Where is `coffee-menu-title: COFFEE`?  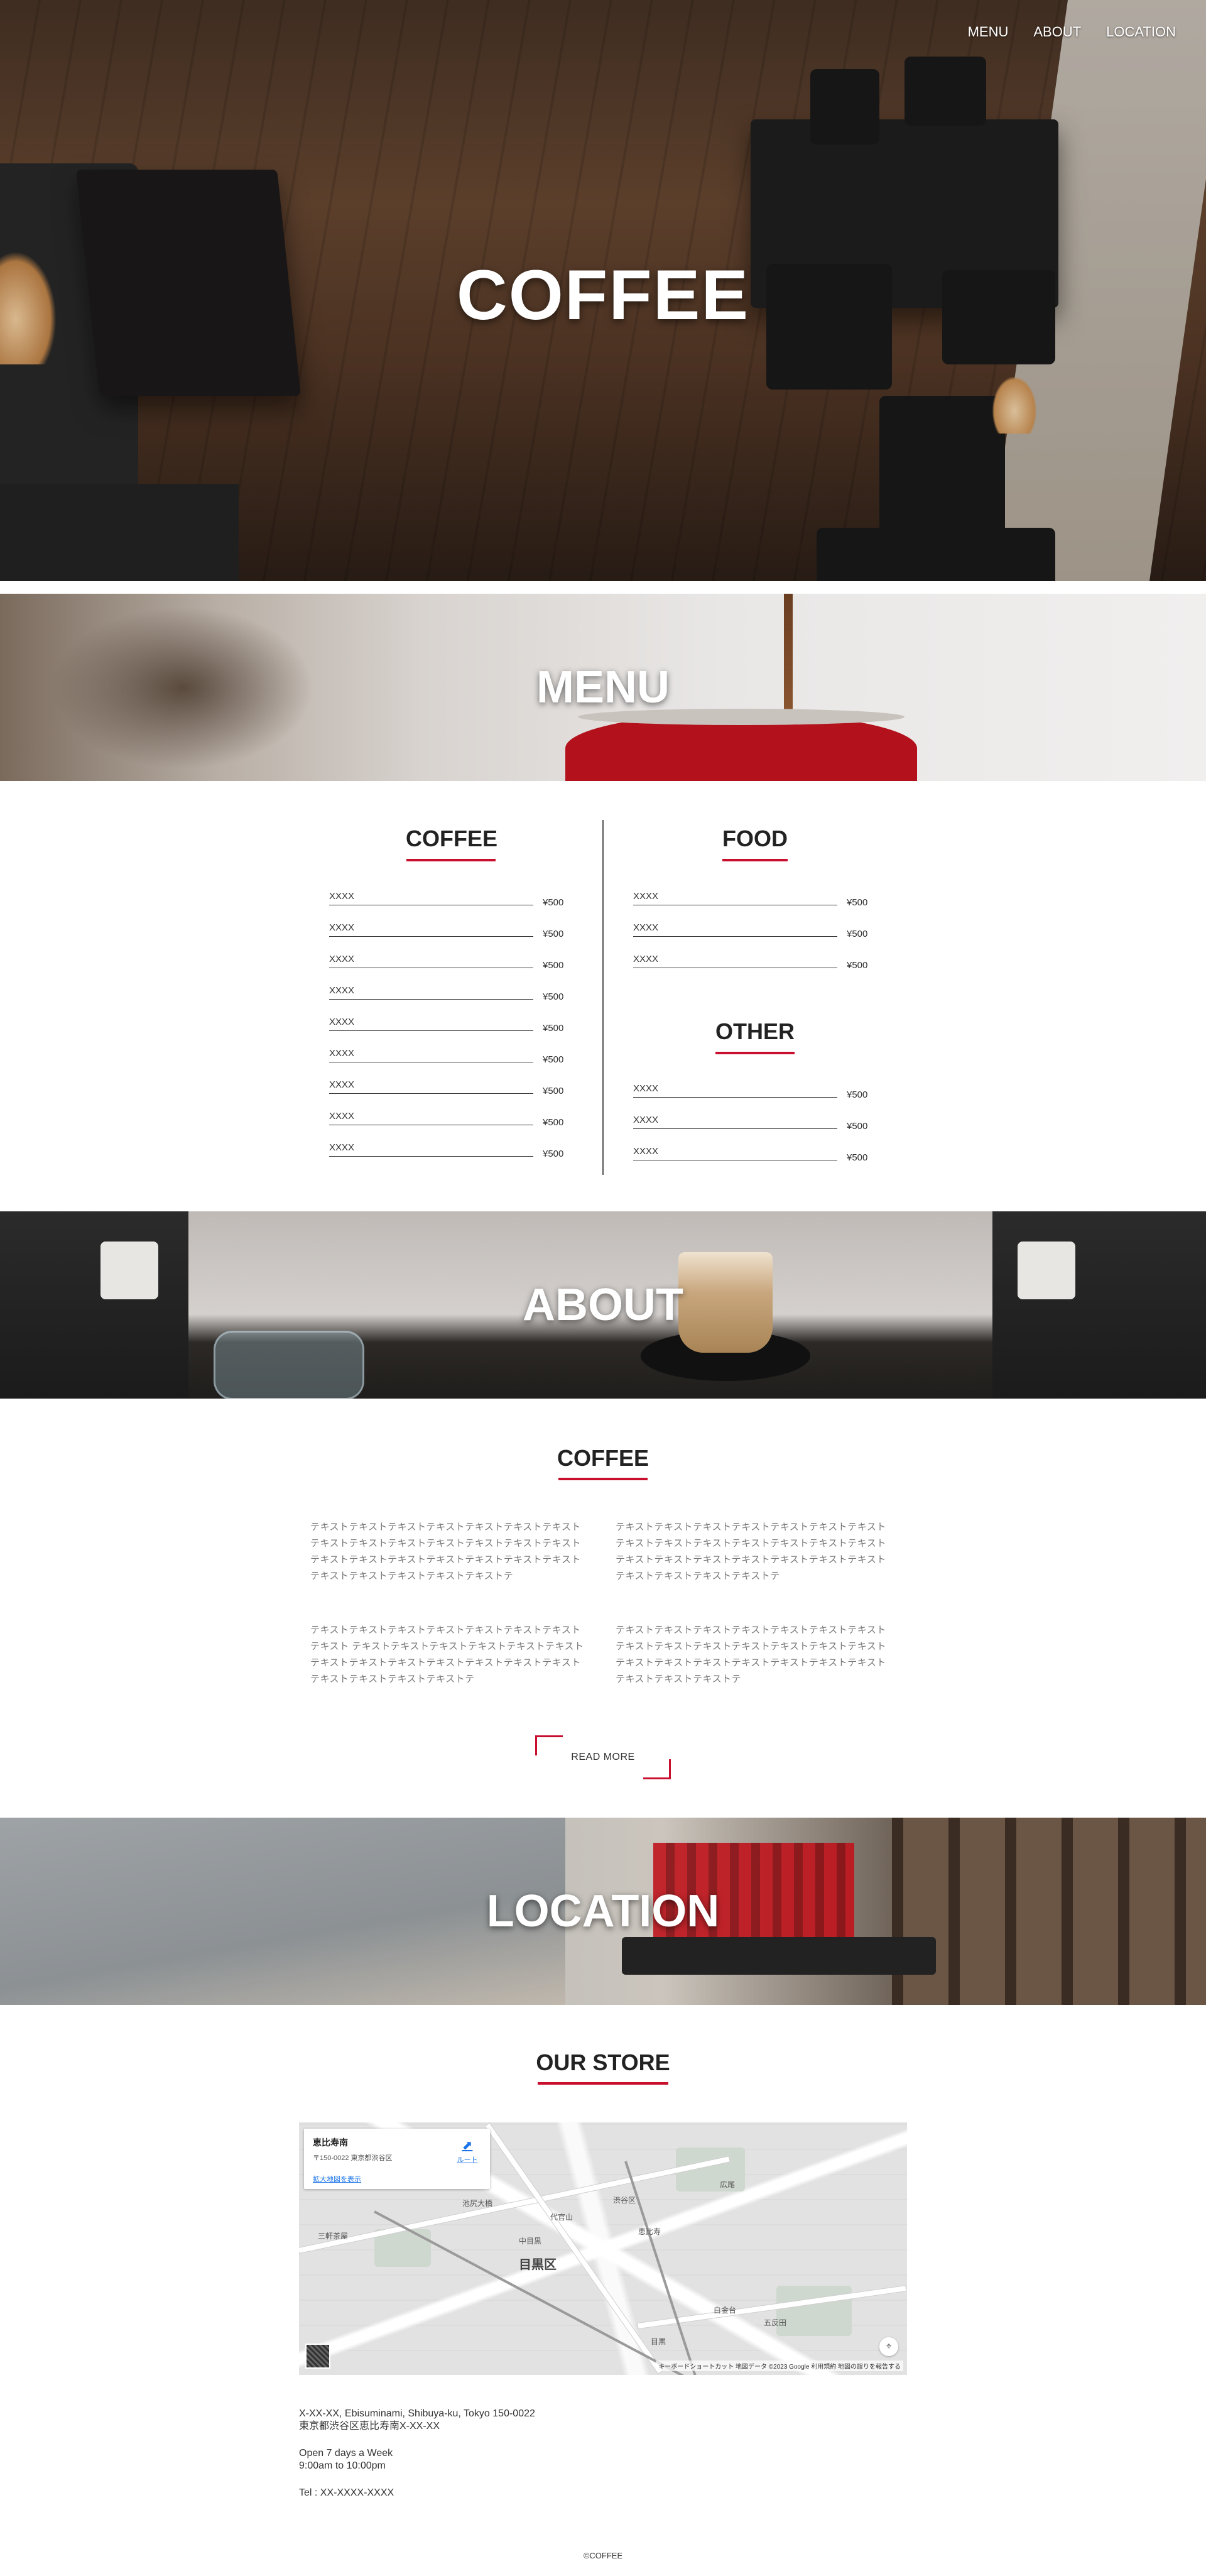
coffee-menu-title: COFFEE is located at coordinates (451, 839).